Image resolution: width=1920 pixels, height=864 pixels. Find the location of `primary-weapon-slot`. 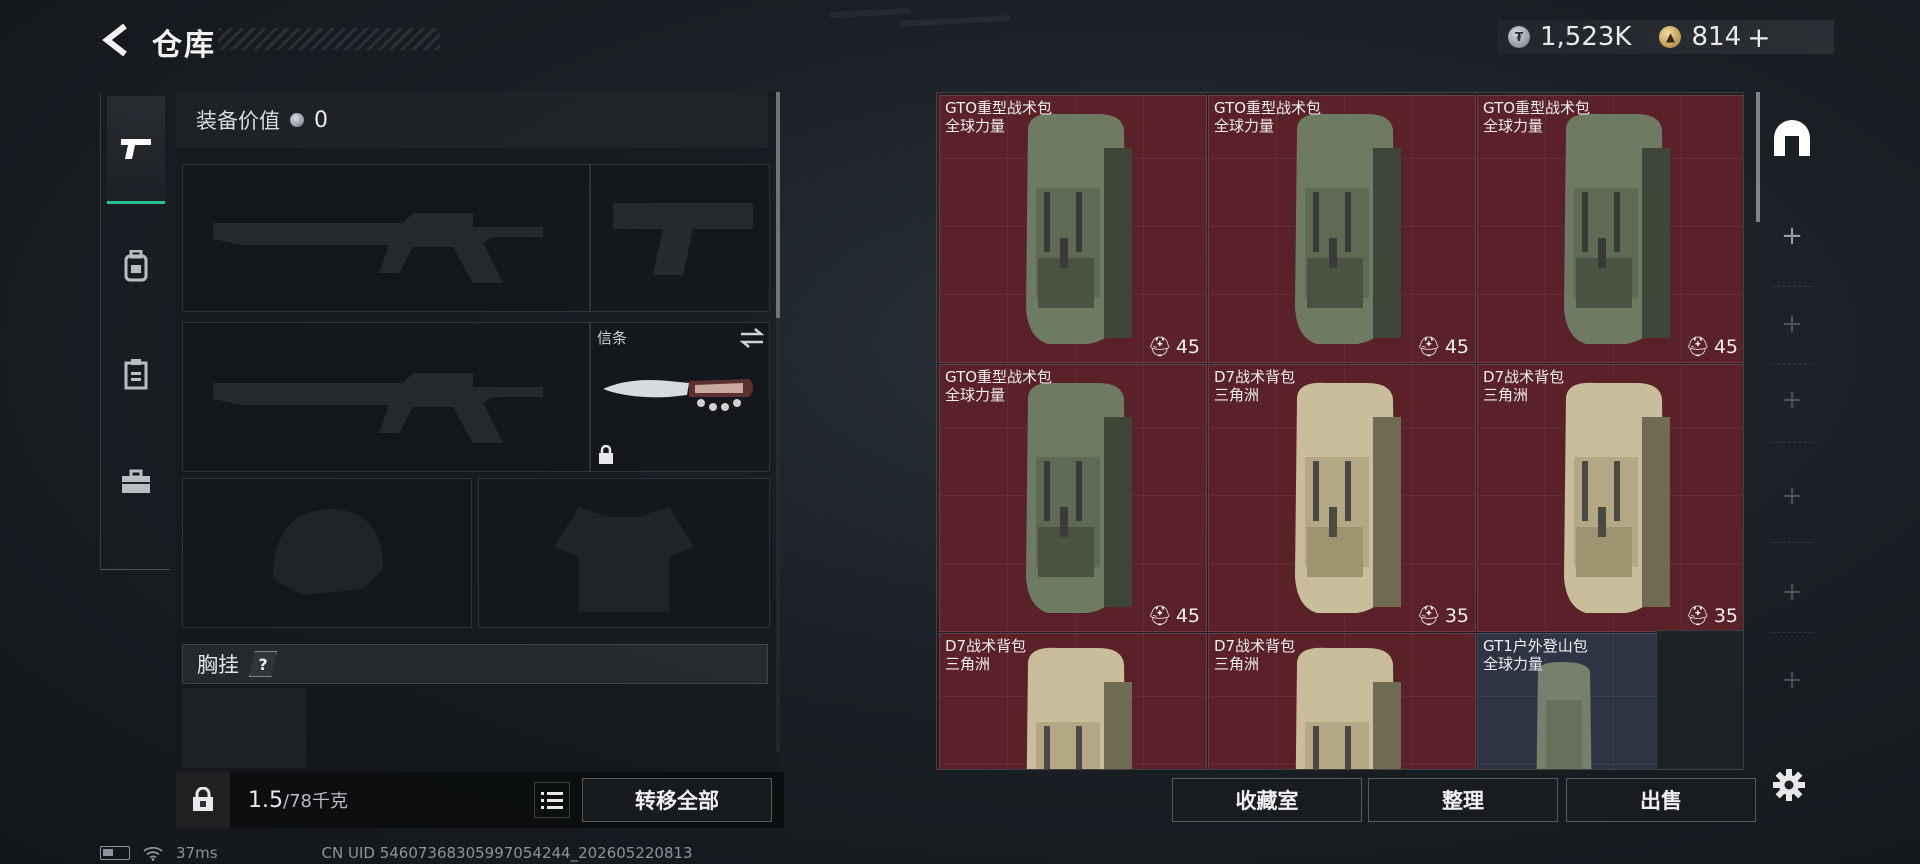

primary-weapon-slot is located at coordinates (386, 238).